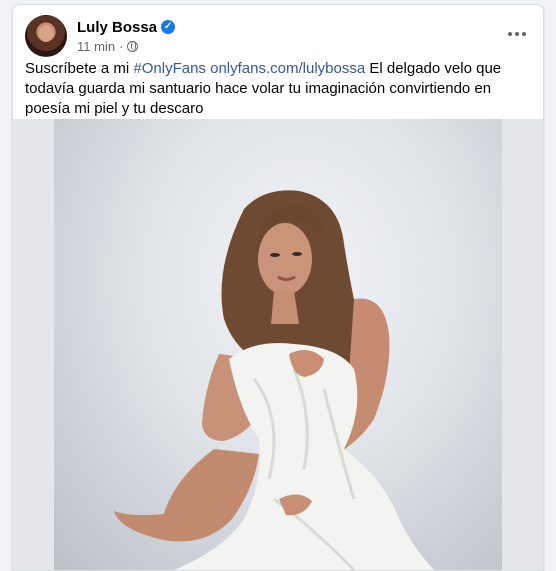  I want to click on media-left-pillar, so click(33, 344).